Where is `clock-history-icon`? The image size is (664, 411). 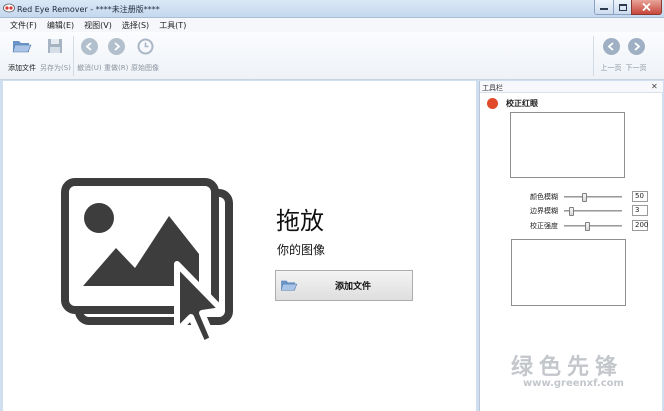
clock-history-icon is located at coordinates (145, 46).